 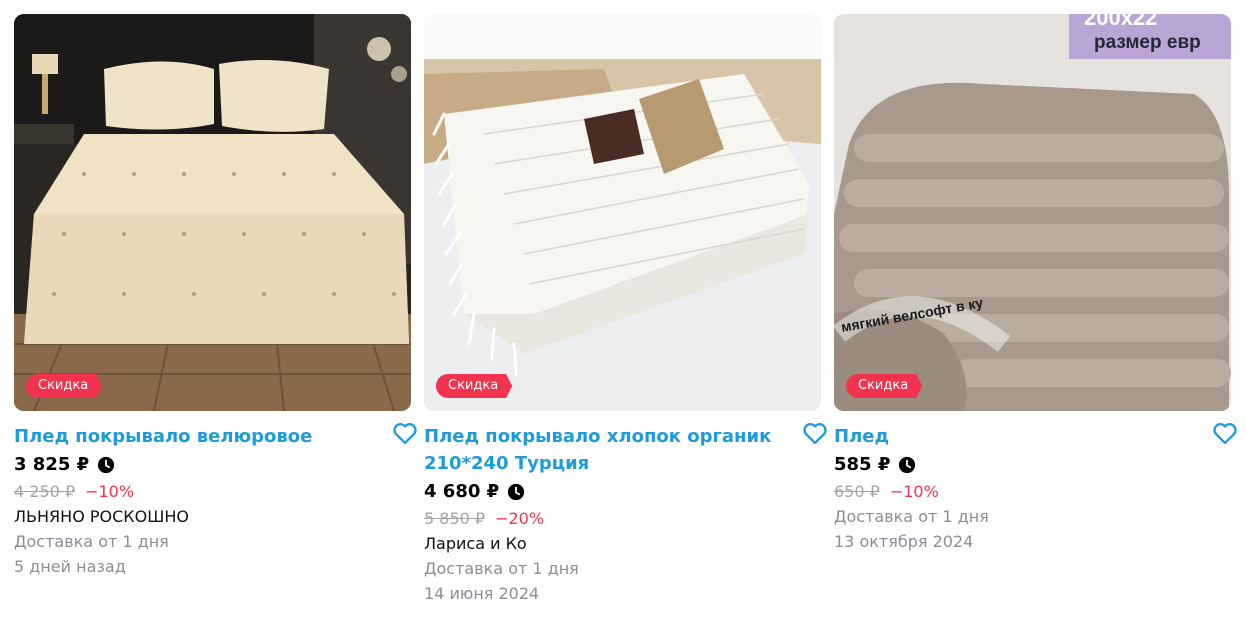 I want to click on product-price: 4 680 ₽, so click(x=462, y=491).